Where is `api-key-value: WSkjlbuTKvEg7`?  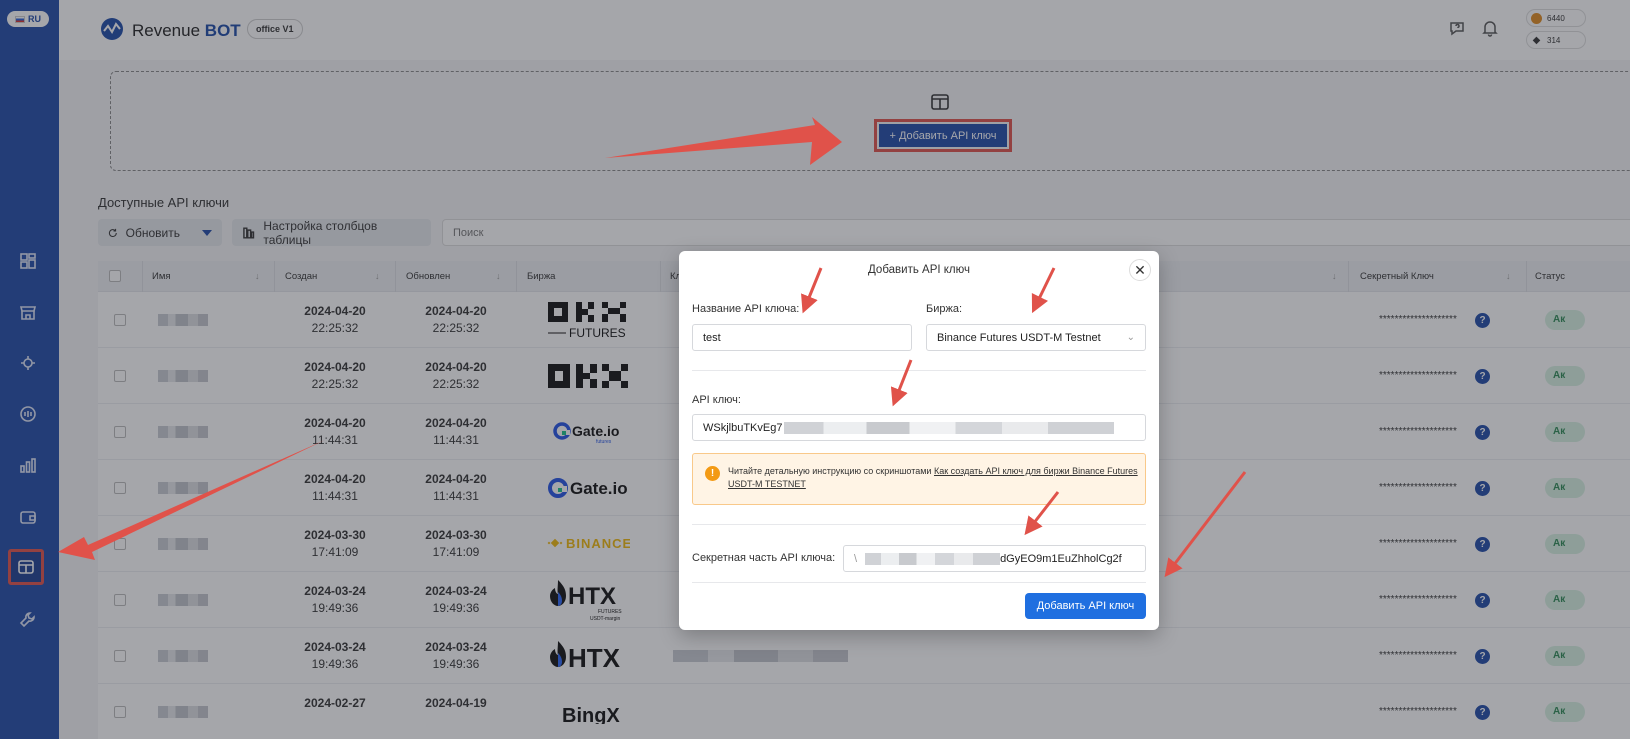 api-key-value: WSkjlbuTKvEg7 is located at coordinates (743, 427).